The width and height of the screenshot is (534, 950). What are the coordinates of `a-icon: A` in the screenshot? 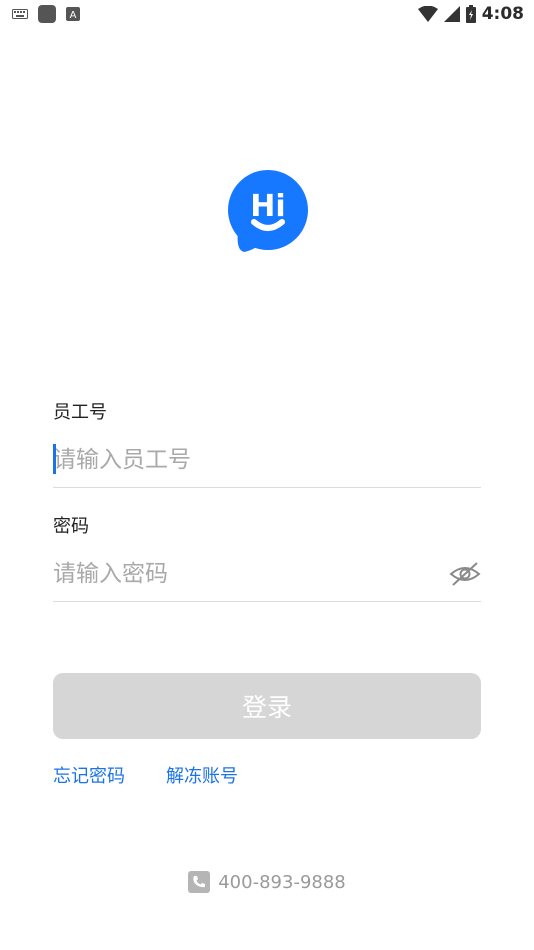 It's located at (73, 14).